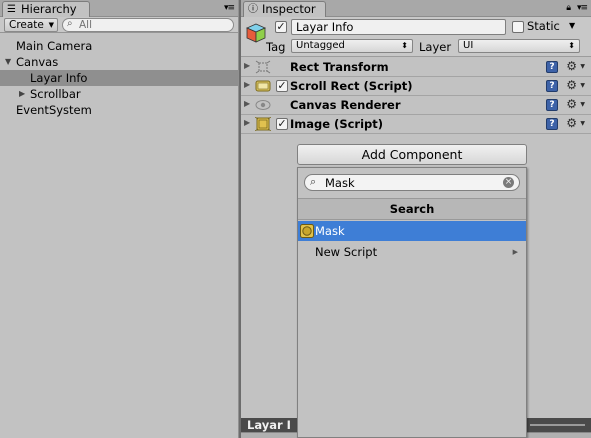 This screenshot has width=591, height=438. I want to click on hierarchy-toolbar: Create ▼ ⌕, so click(119, 25).